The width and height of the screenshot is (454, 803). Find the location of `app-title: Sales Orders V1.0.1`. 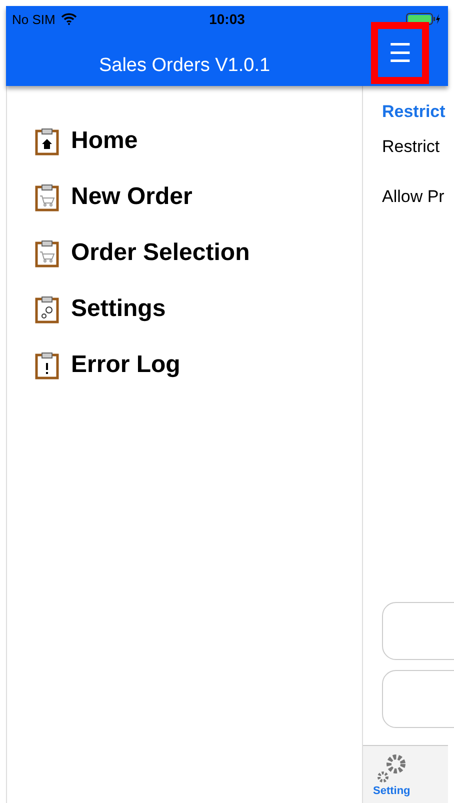

app-title: Sales Orders V1.0.1 is located at coordinates (185, 65).